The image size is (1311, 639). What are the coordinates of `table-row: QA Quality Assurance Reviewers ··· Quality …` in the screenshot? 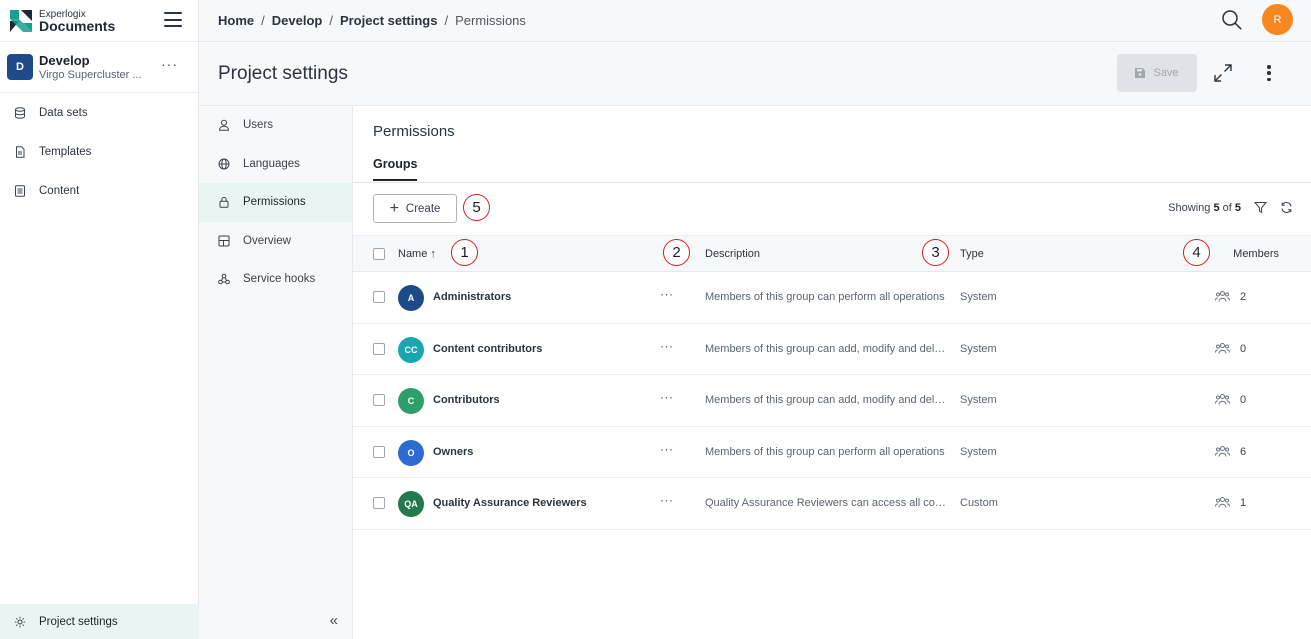 It's located at (832, 504).